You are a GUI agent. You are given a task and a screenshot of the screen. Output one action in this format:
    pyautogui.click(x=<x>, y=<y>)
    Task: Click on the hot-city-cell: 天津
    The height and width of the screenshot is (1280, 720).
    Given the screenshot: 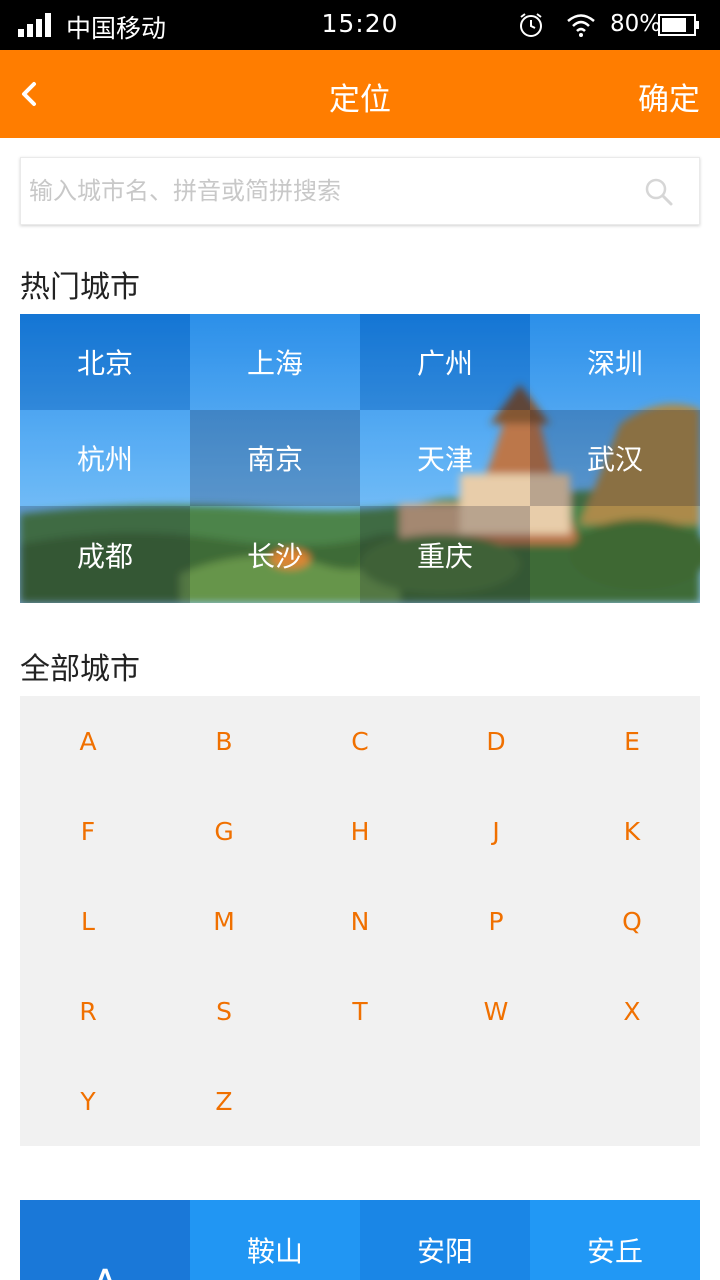 What is the action you would take?
    pyautogui.click(x=445, y=458)
    